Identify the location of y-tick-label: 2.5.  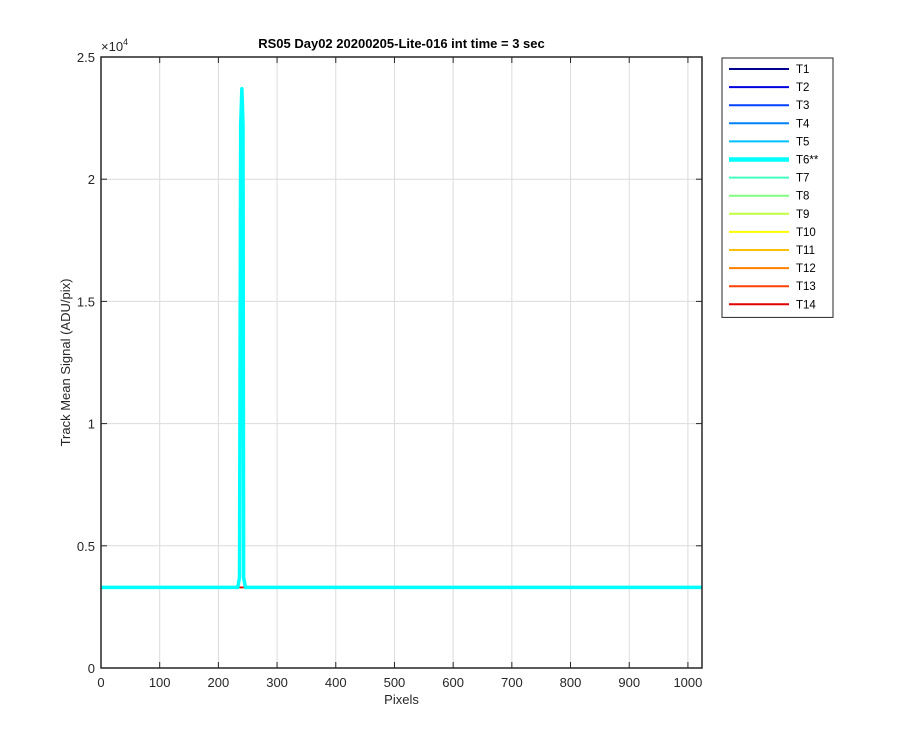
(86, 57).